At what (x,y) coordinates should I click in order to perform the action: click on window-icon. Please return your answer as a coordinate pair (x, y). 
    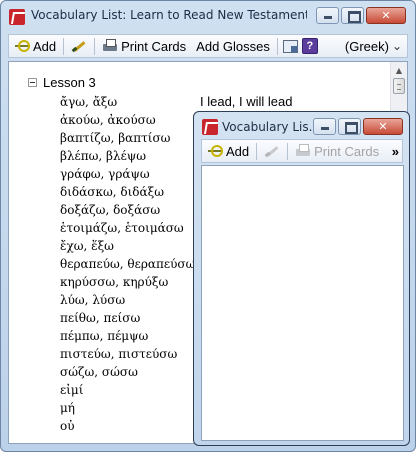
    Looking at the image, I should click on (290, 46).